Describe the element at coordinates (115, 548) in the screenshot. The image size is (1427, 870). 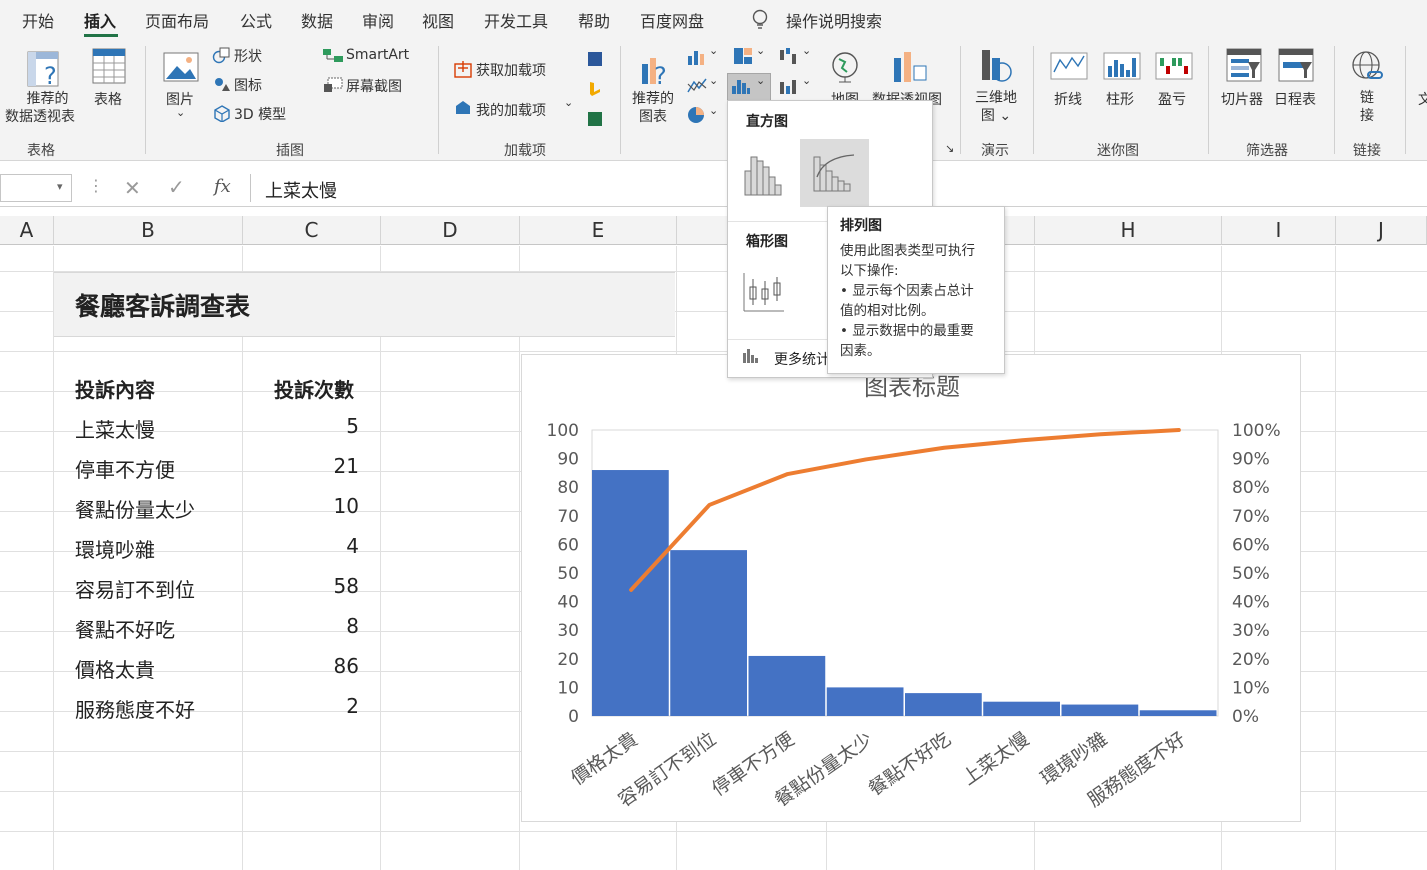
I see `cell-complaint: 環境吵雜` at that location.